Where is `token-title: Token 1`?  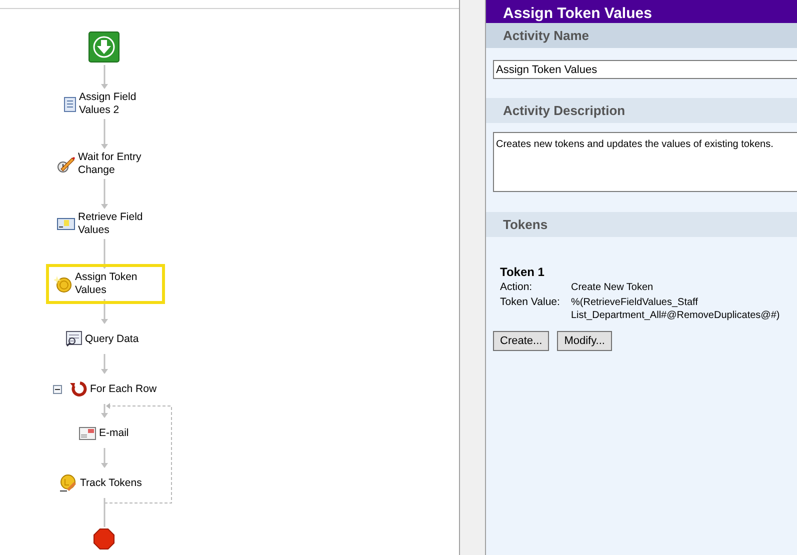 token-title: Token 1 is located at coordinates (523, 272).